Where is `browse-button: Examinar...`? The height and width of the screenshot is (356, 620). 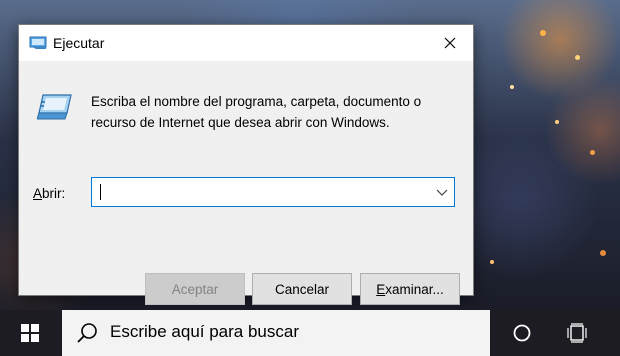 browse-button: Examinar... is located at coordinates (410, 289).